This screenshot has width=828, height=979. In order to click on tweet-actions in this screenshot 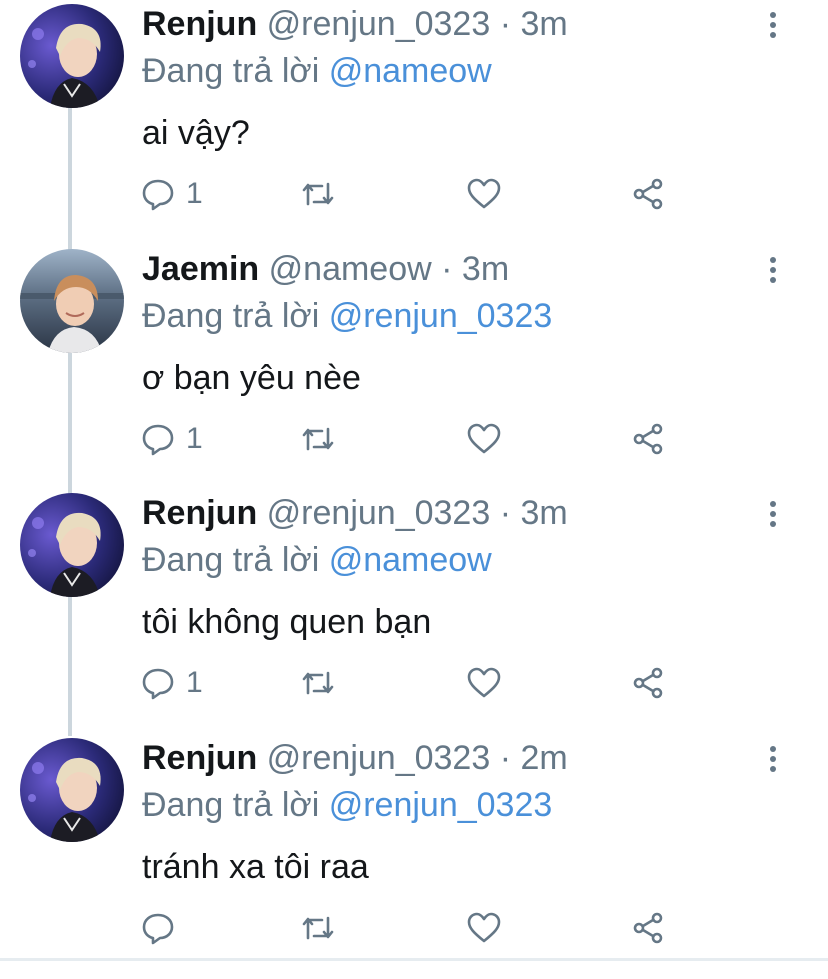, I will do `click(410, 928)`.